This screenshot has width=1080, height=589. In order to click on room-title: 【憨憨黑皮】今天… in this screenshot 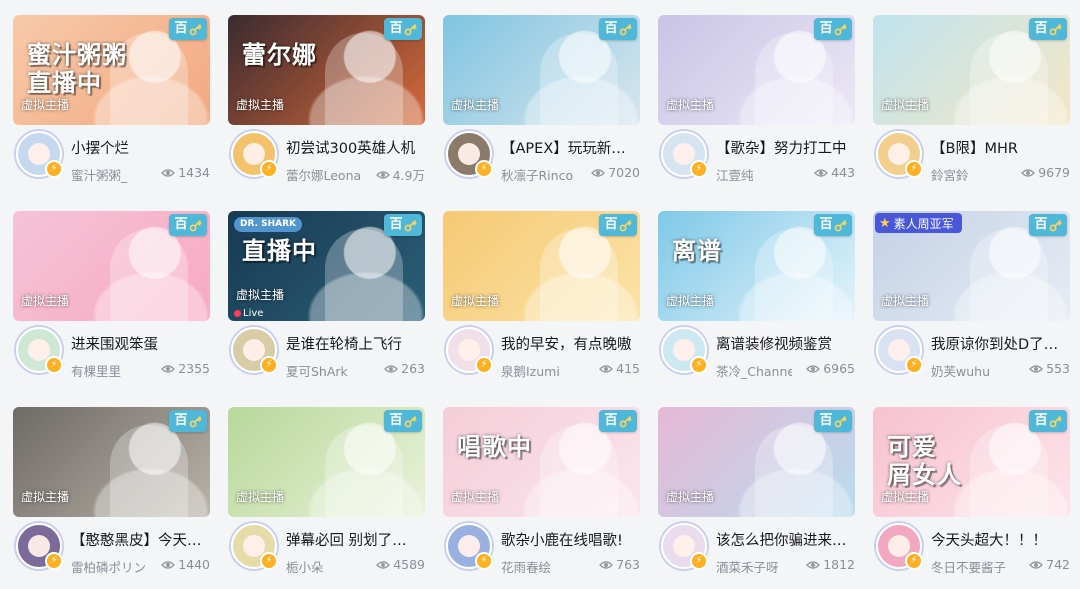, I will do `click(140, 539)`.